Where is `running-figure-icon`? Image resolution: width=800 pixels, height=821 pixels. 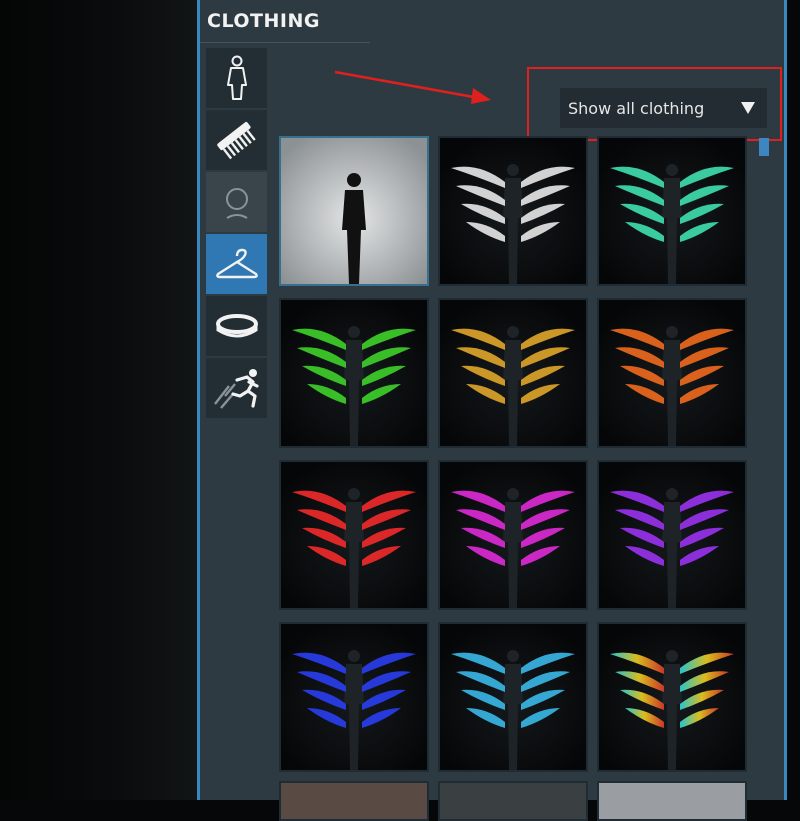
running-figure-icon is located at coordinates (236, 389).